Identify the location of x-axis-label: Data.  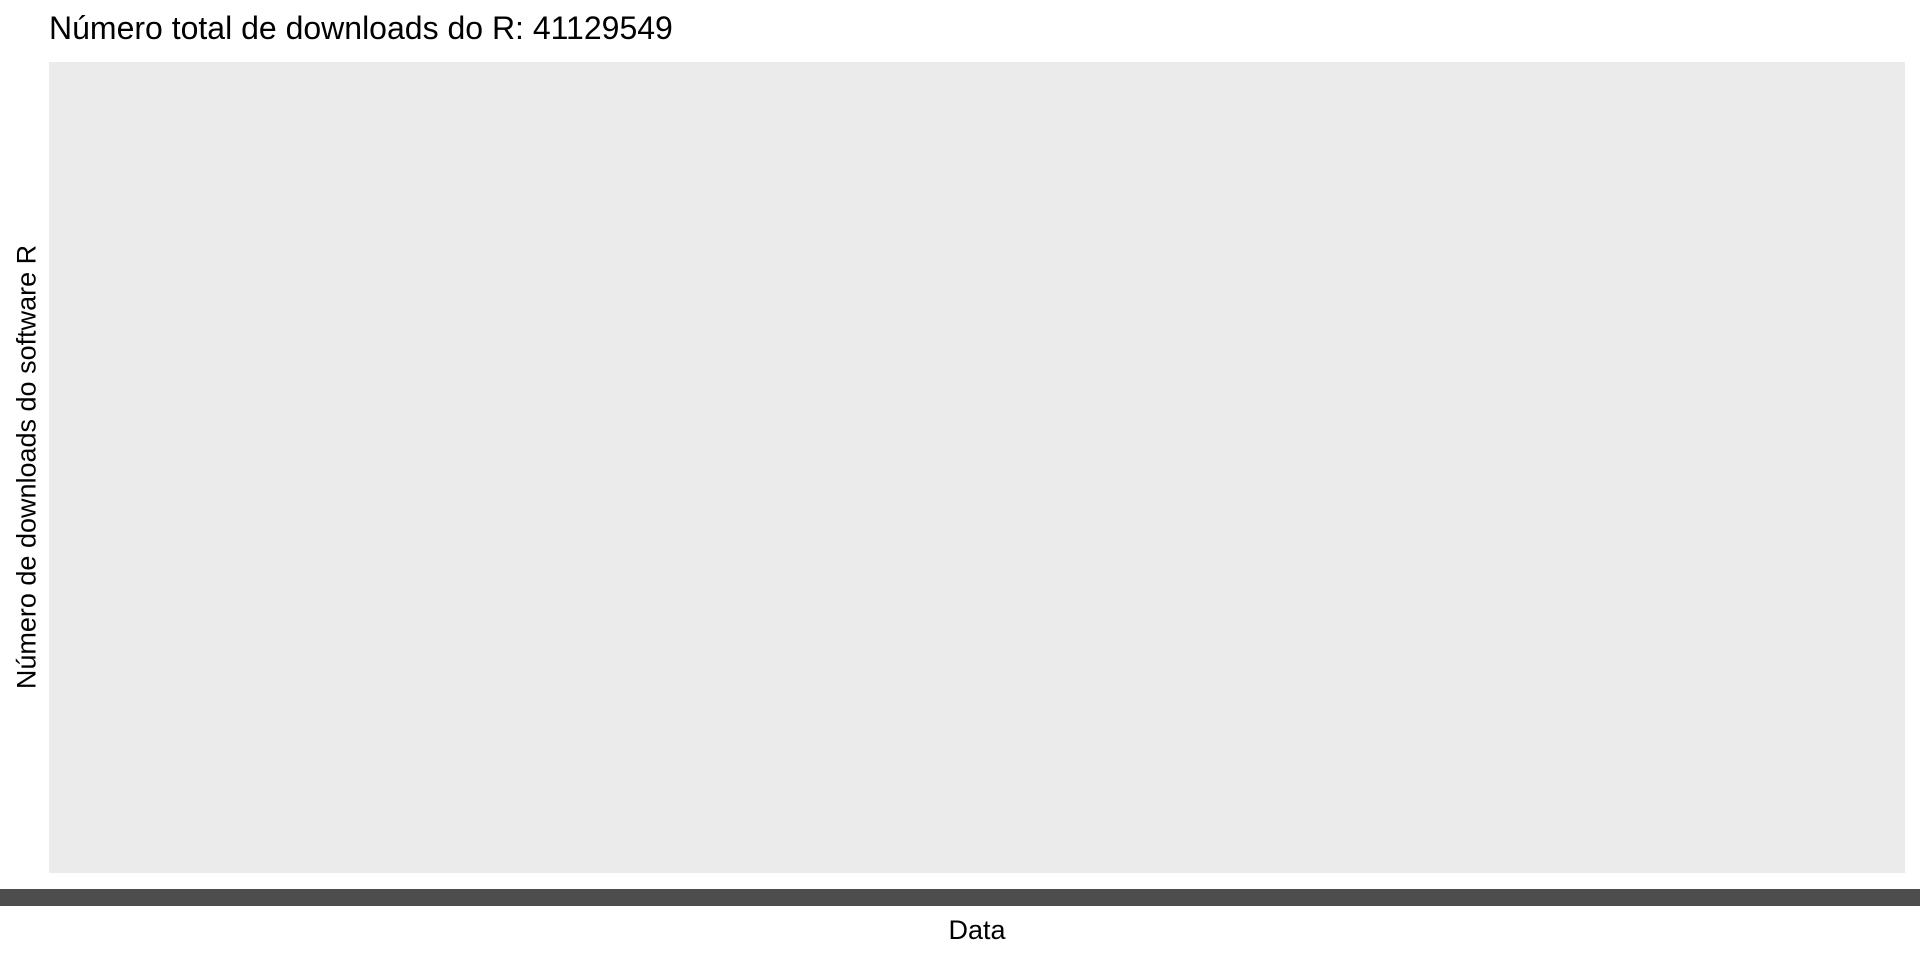
(977, 930).